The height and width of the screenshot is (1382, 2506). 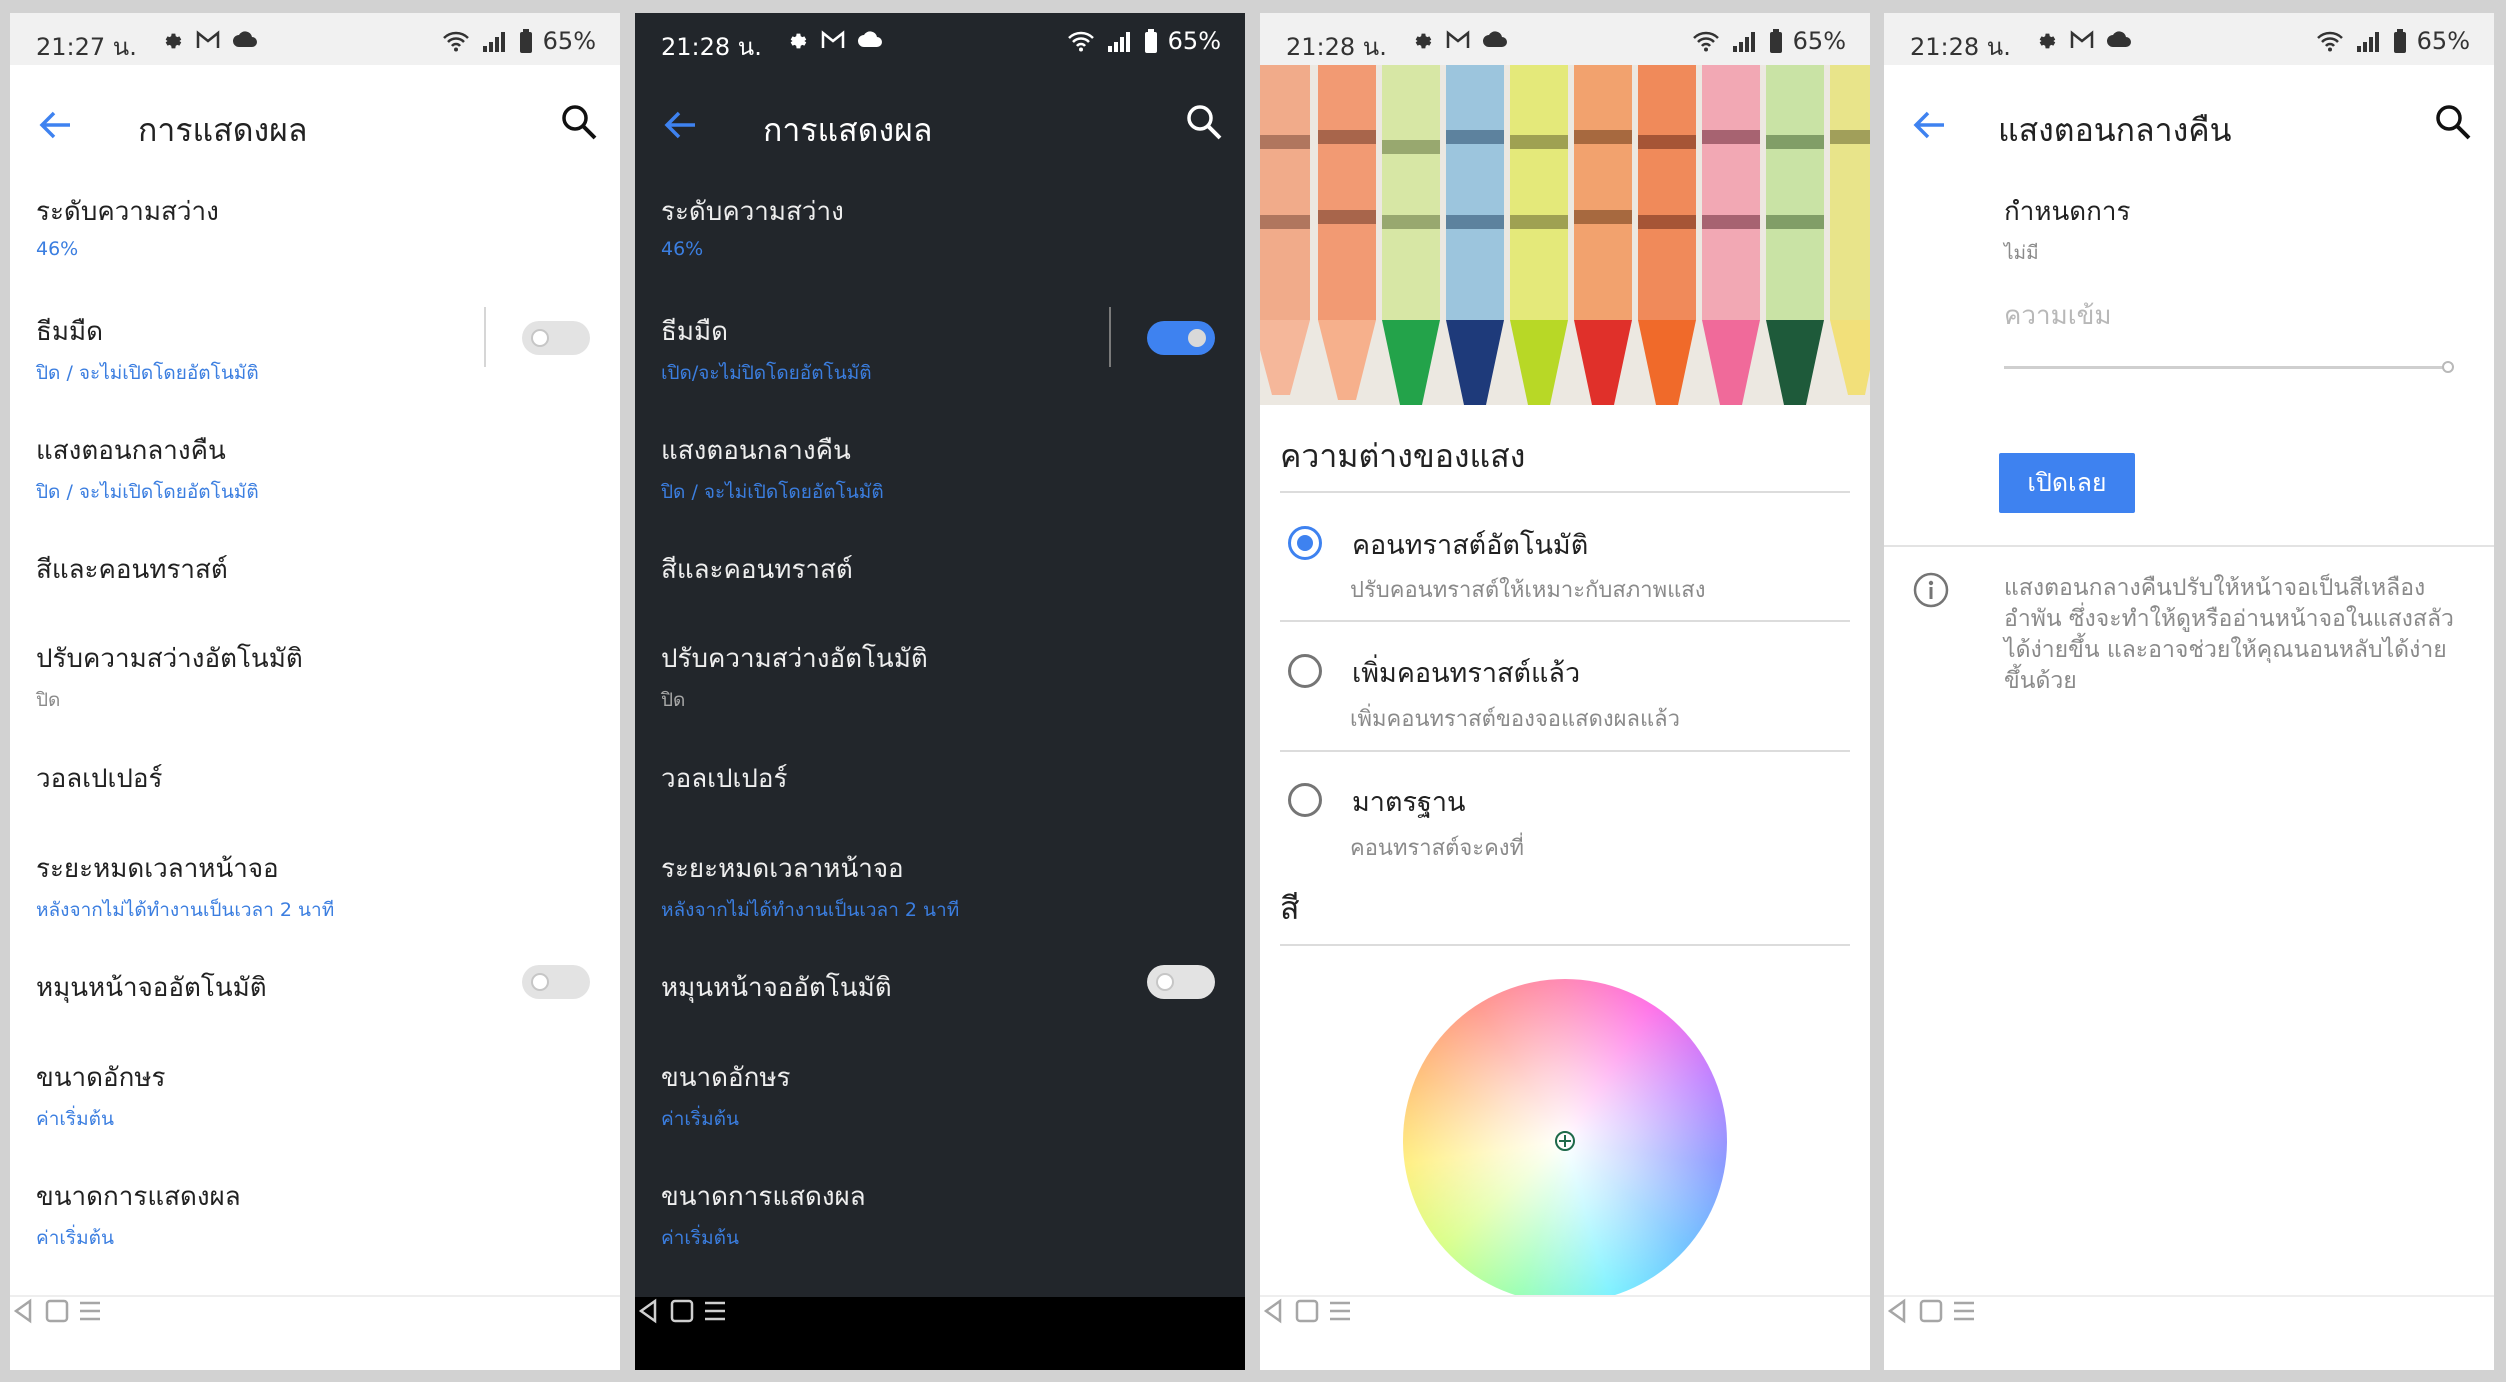 What do you see at coordinates (776, 988) in the screenshot?
I see `setting-title: หมุนหน้าจออัตโนมัติ` at bounding box center [776, 988].